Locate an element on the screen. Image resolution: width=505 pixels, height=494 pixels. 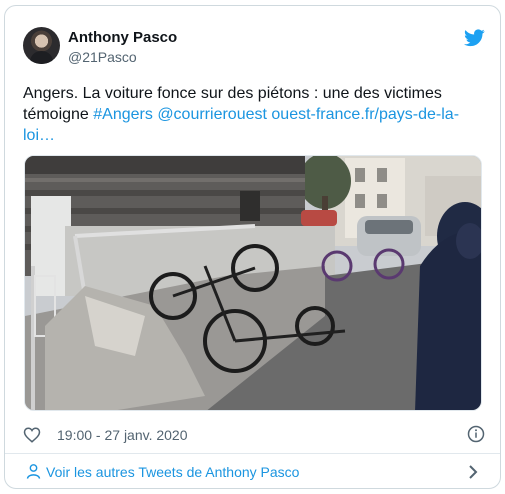
twitter-bird-icon is located at coordinates (474, 38).